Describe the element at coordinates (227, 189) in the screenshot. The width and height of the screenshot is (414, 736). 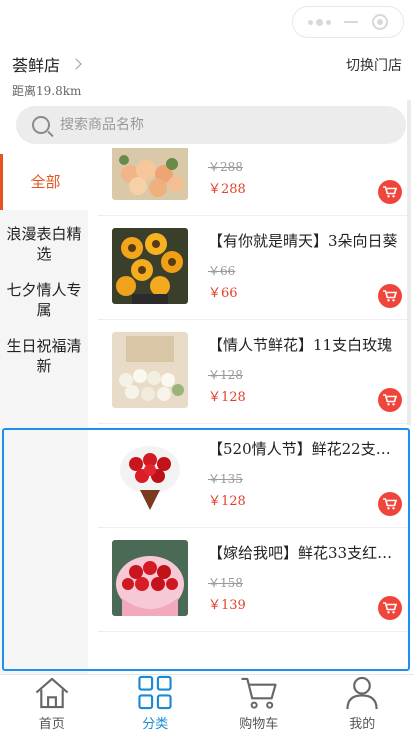
I see `product-price: ￥288` at that location.